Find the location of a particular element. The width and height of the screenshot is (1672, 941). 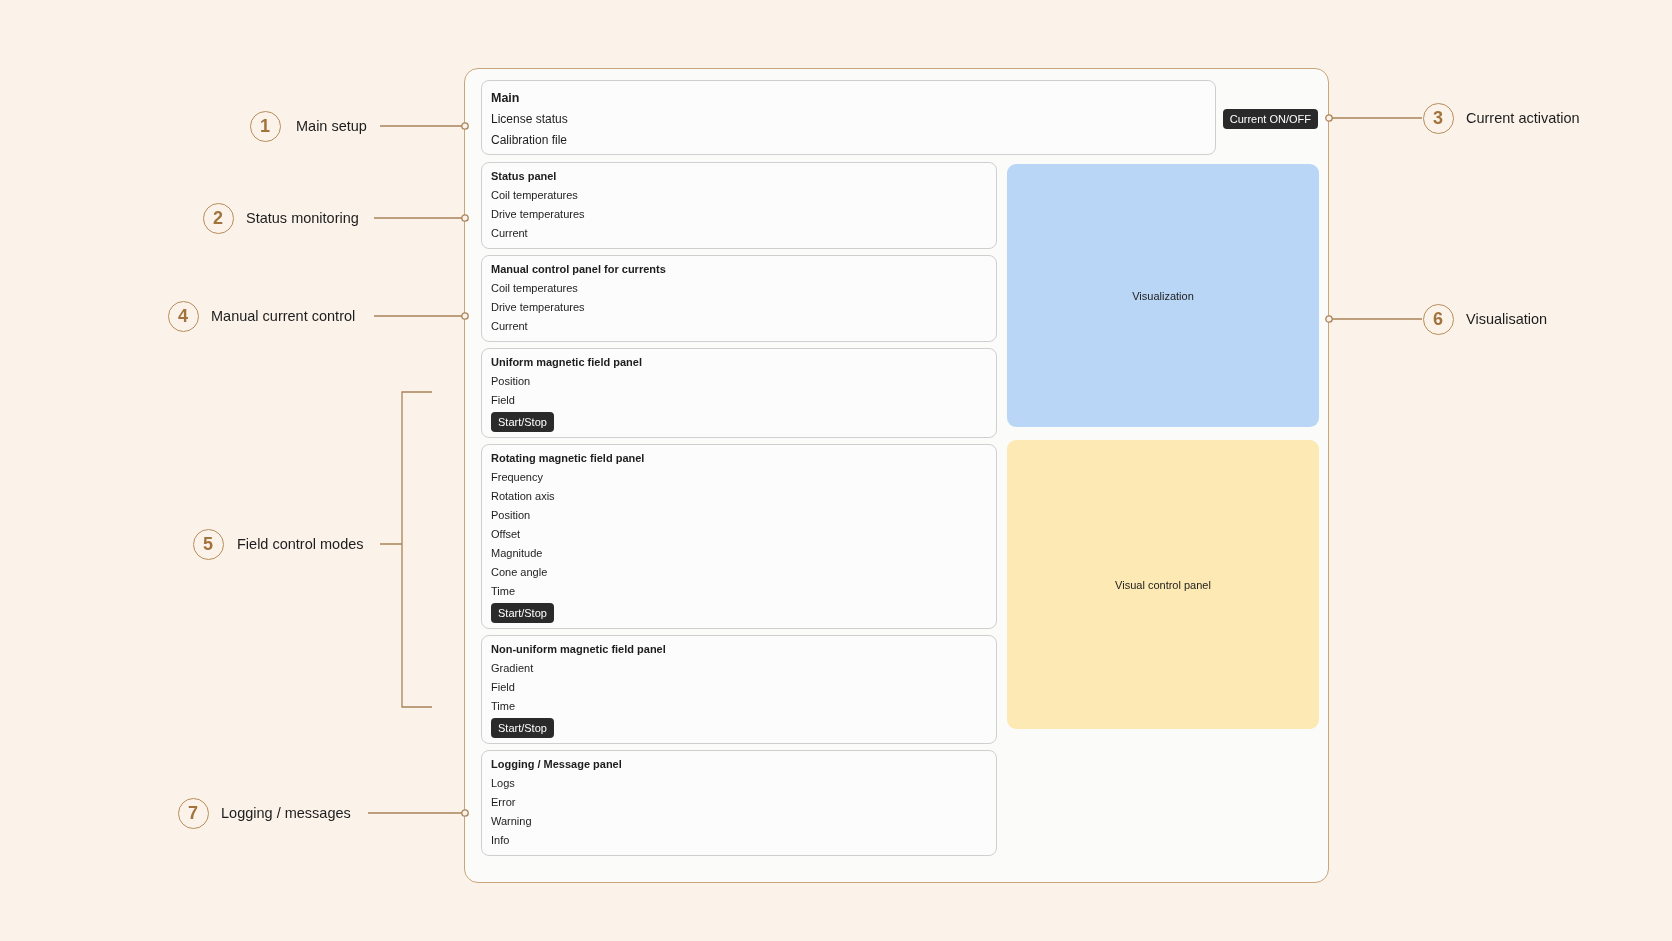

callout-label: Logging / messages is located at coordinates (286, 813).